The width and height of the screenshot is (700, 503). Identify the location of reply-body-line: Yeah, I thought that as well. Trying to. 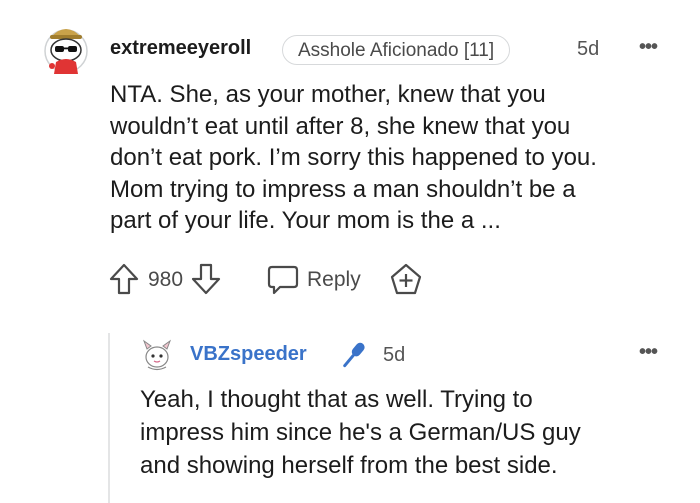
(336, 399).